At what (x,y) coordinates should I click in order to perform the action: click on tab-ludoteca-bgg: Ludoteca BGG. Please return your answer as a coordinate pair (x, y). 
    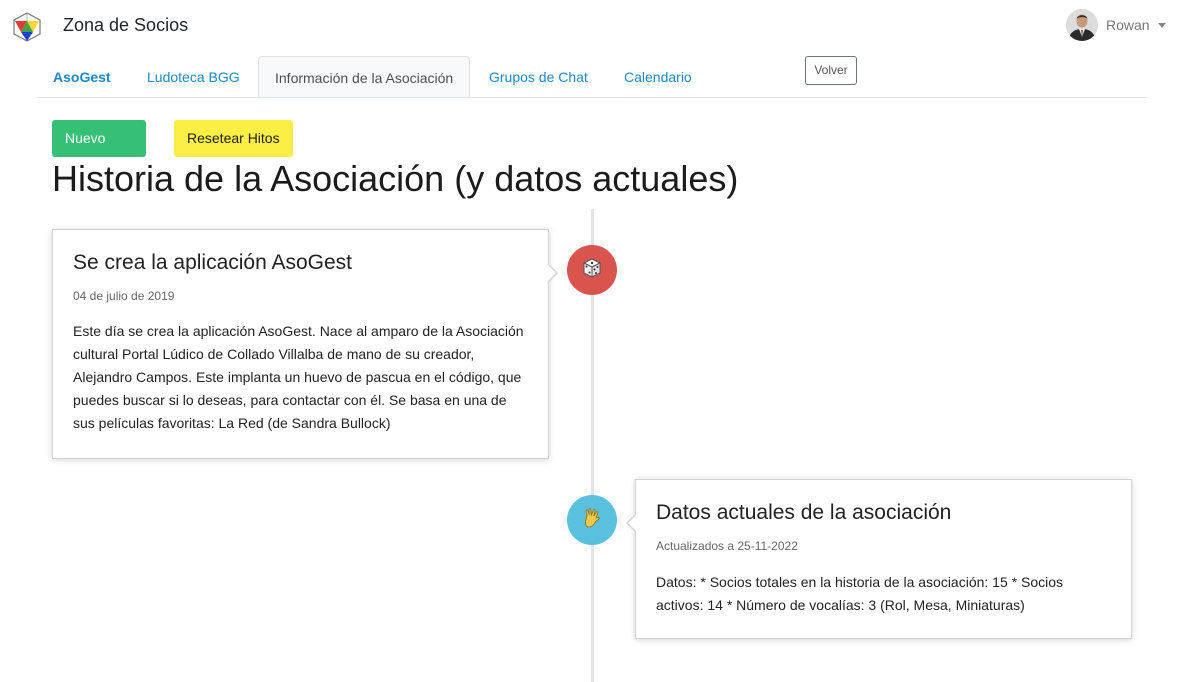
    Looking at the image, I should click on (193, 76).